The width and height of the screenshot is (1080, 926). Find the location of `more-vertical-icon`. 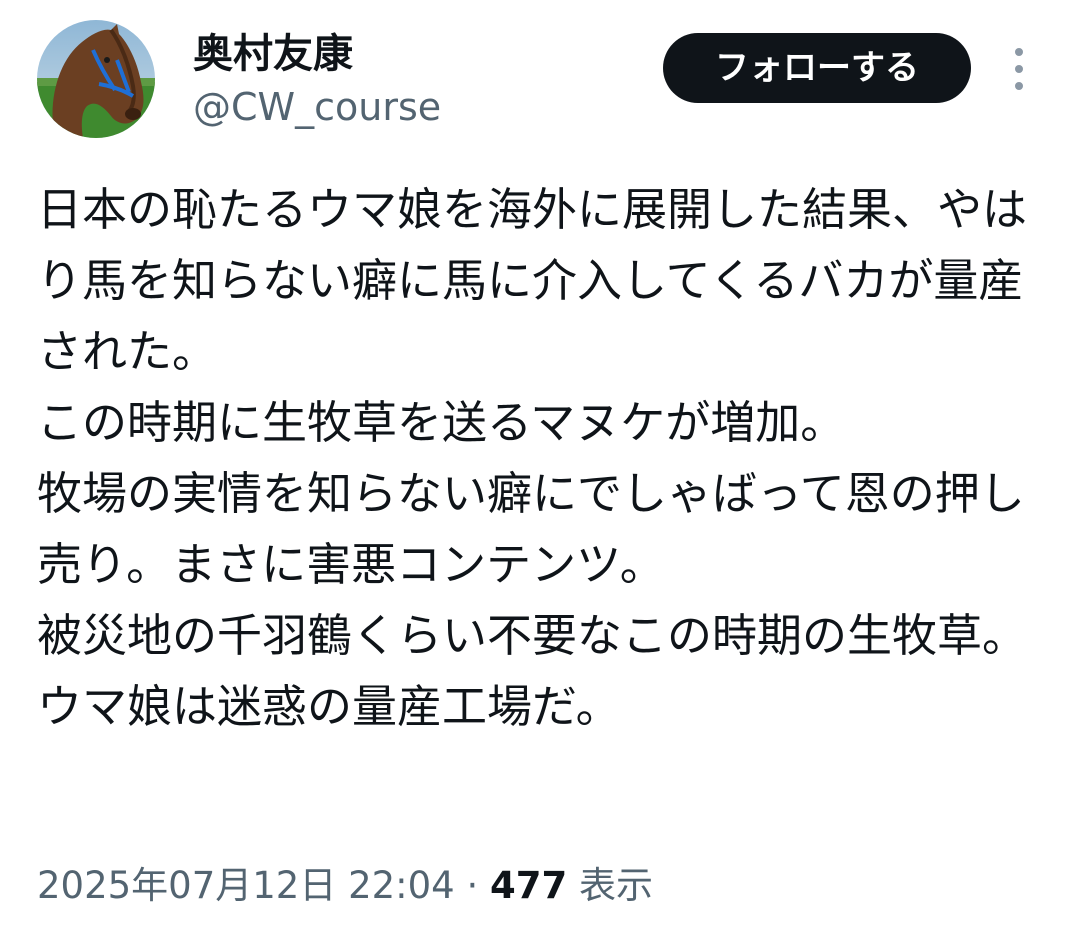

more-vertical-icon is located at coordinates (1019, 69).